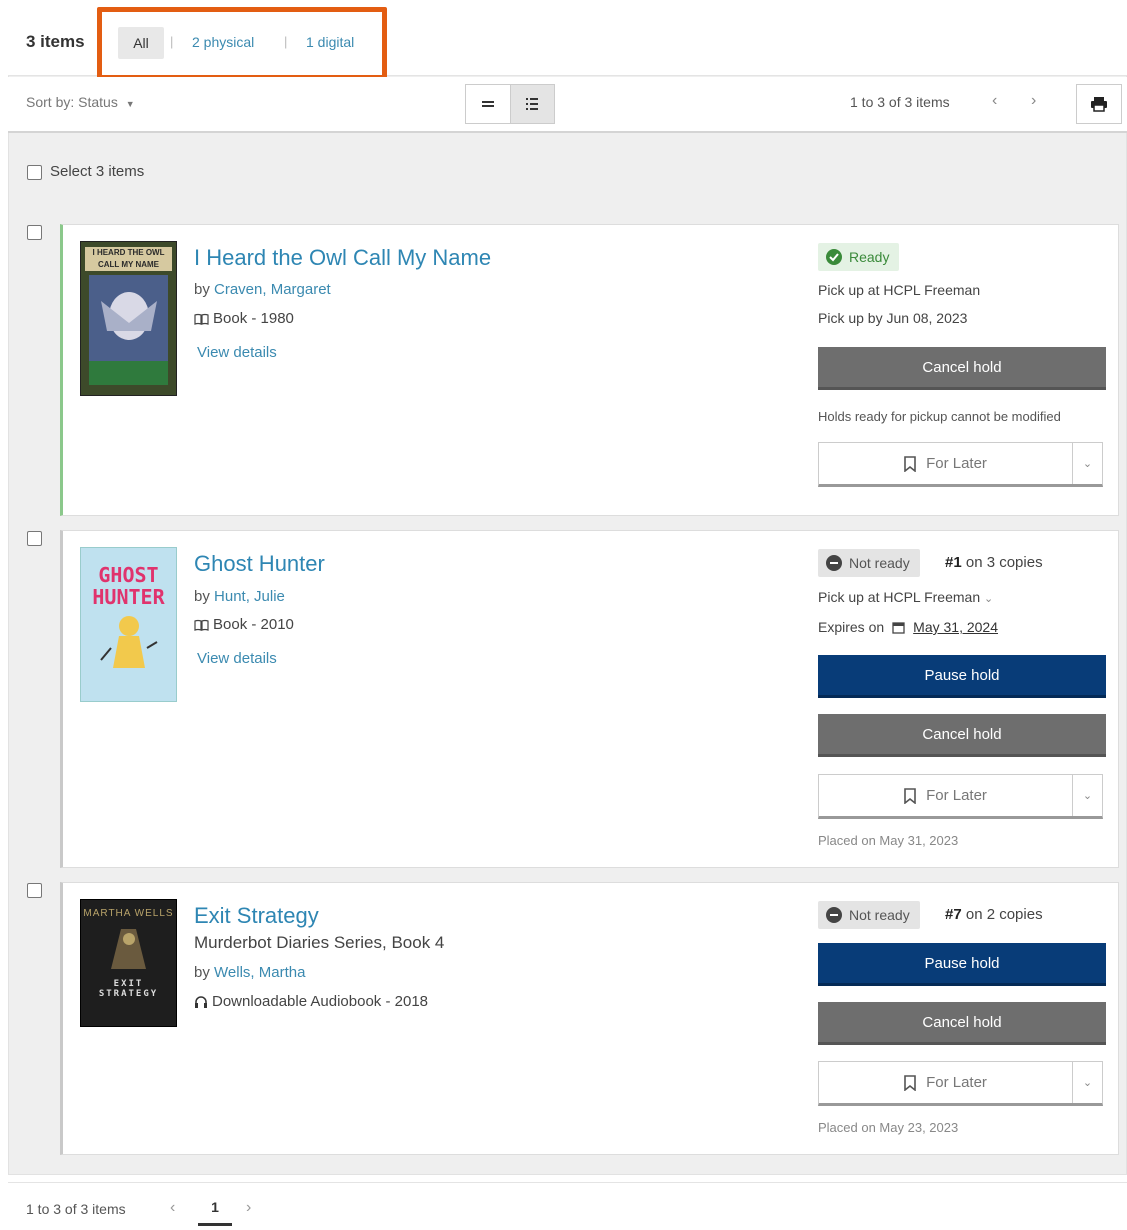 Image resolution: width=1127 pixels, height=1230 pixels. What do you see at coordinates (130, 104) in the screenshot?
I see `caret-down-icon: ▼` at bounding box center [130, 104].